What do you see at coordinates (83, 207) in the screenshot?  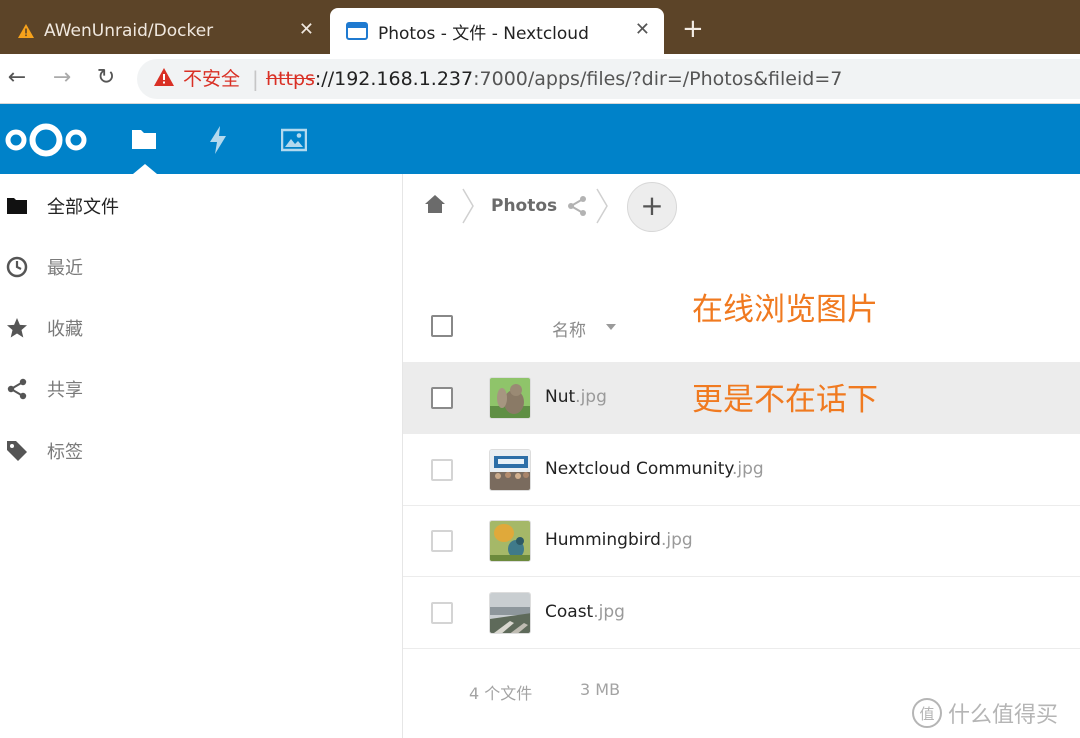 I see `sidebar-item-label: 全部文件` at bounding box center [83, 207].